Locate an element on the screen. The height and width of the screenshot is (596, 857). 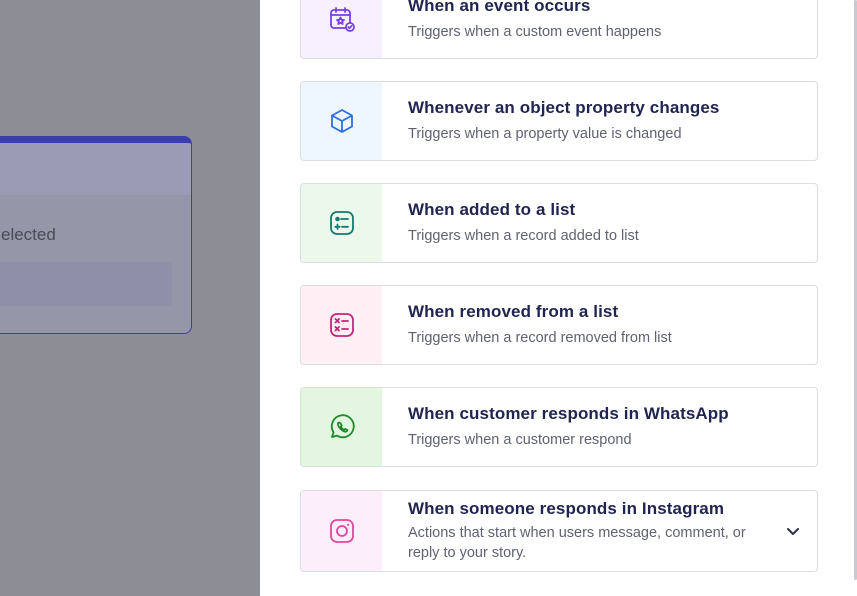
trigger-description: Triggers when a record added to list is located at coordinates (523, 236).